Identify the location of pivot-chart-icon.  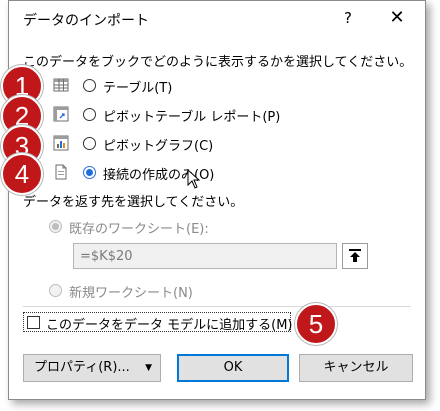
(61, 143).